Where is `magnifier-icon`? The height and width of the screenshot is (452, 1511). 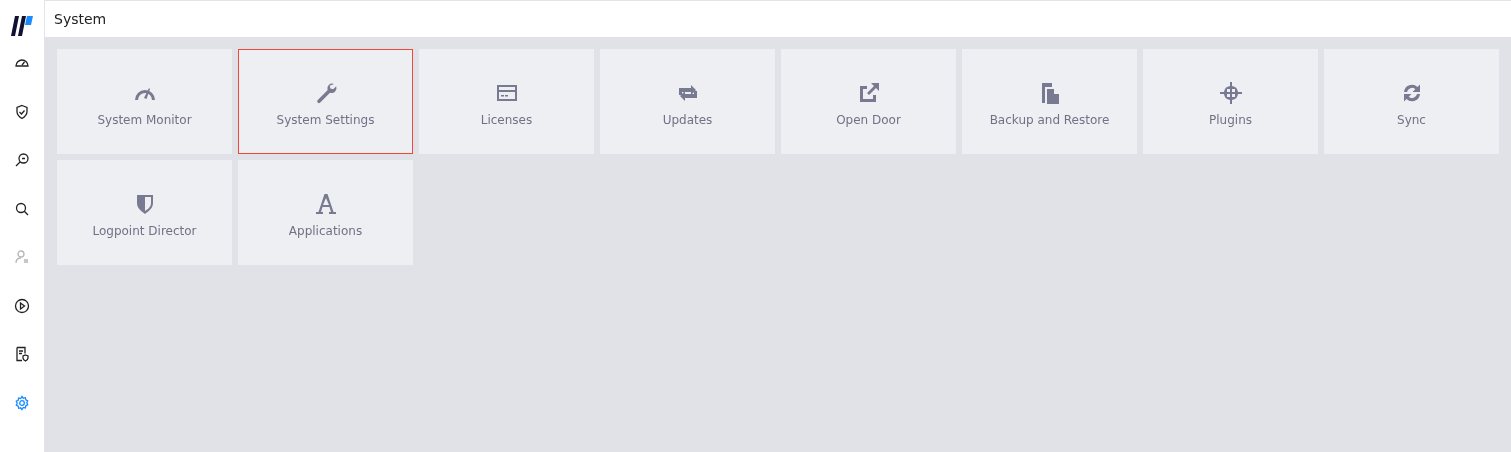
magnifier-icon is located at coordinates (22, 160).